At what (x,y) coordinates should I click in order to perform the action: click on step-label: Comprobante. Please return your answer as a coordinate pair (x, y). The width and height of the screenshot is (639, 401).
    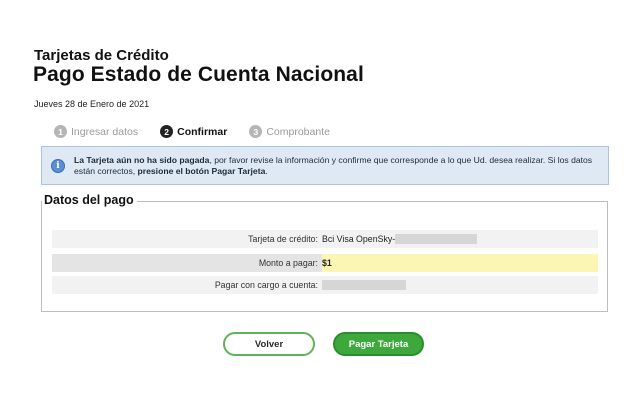
    Looking at the image, I should click on (298, 131).